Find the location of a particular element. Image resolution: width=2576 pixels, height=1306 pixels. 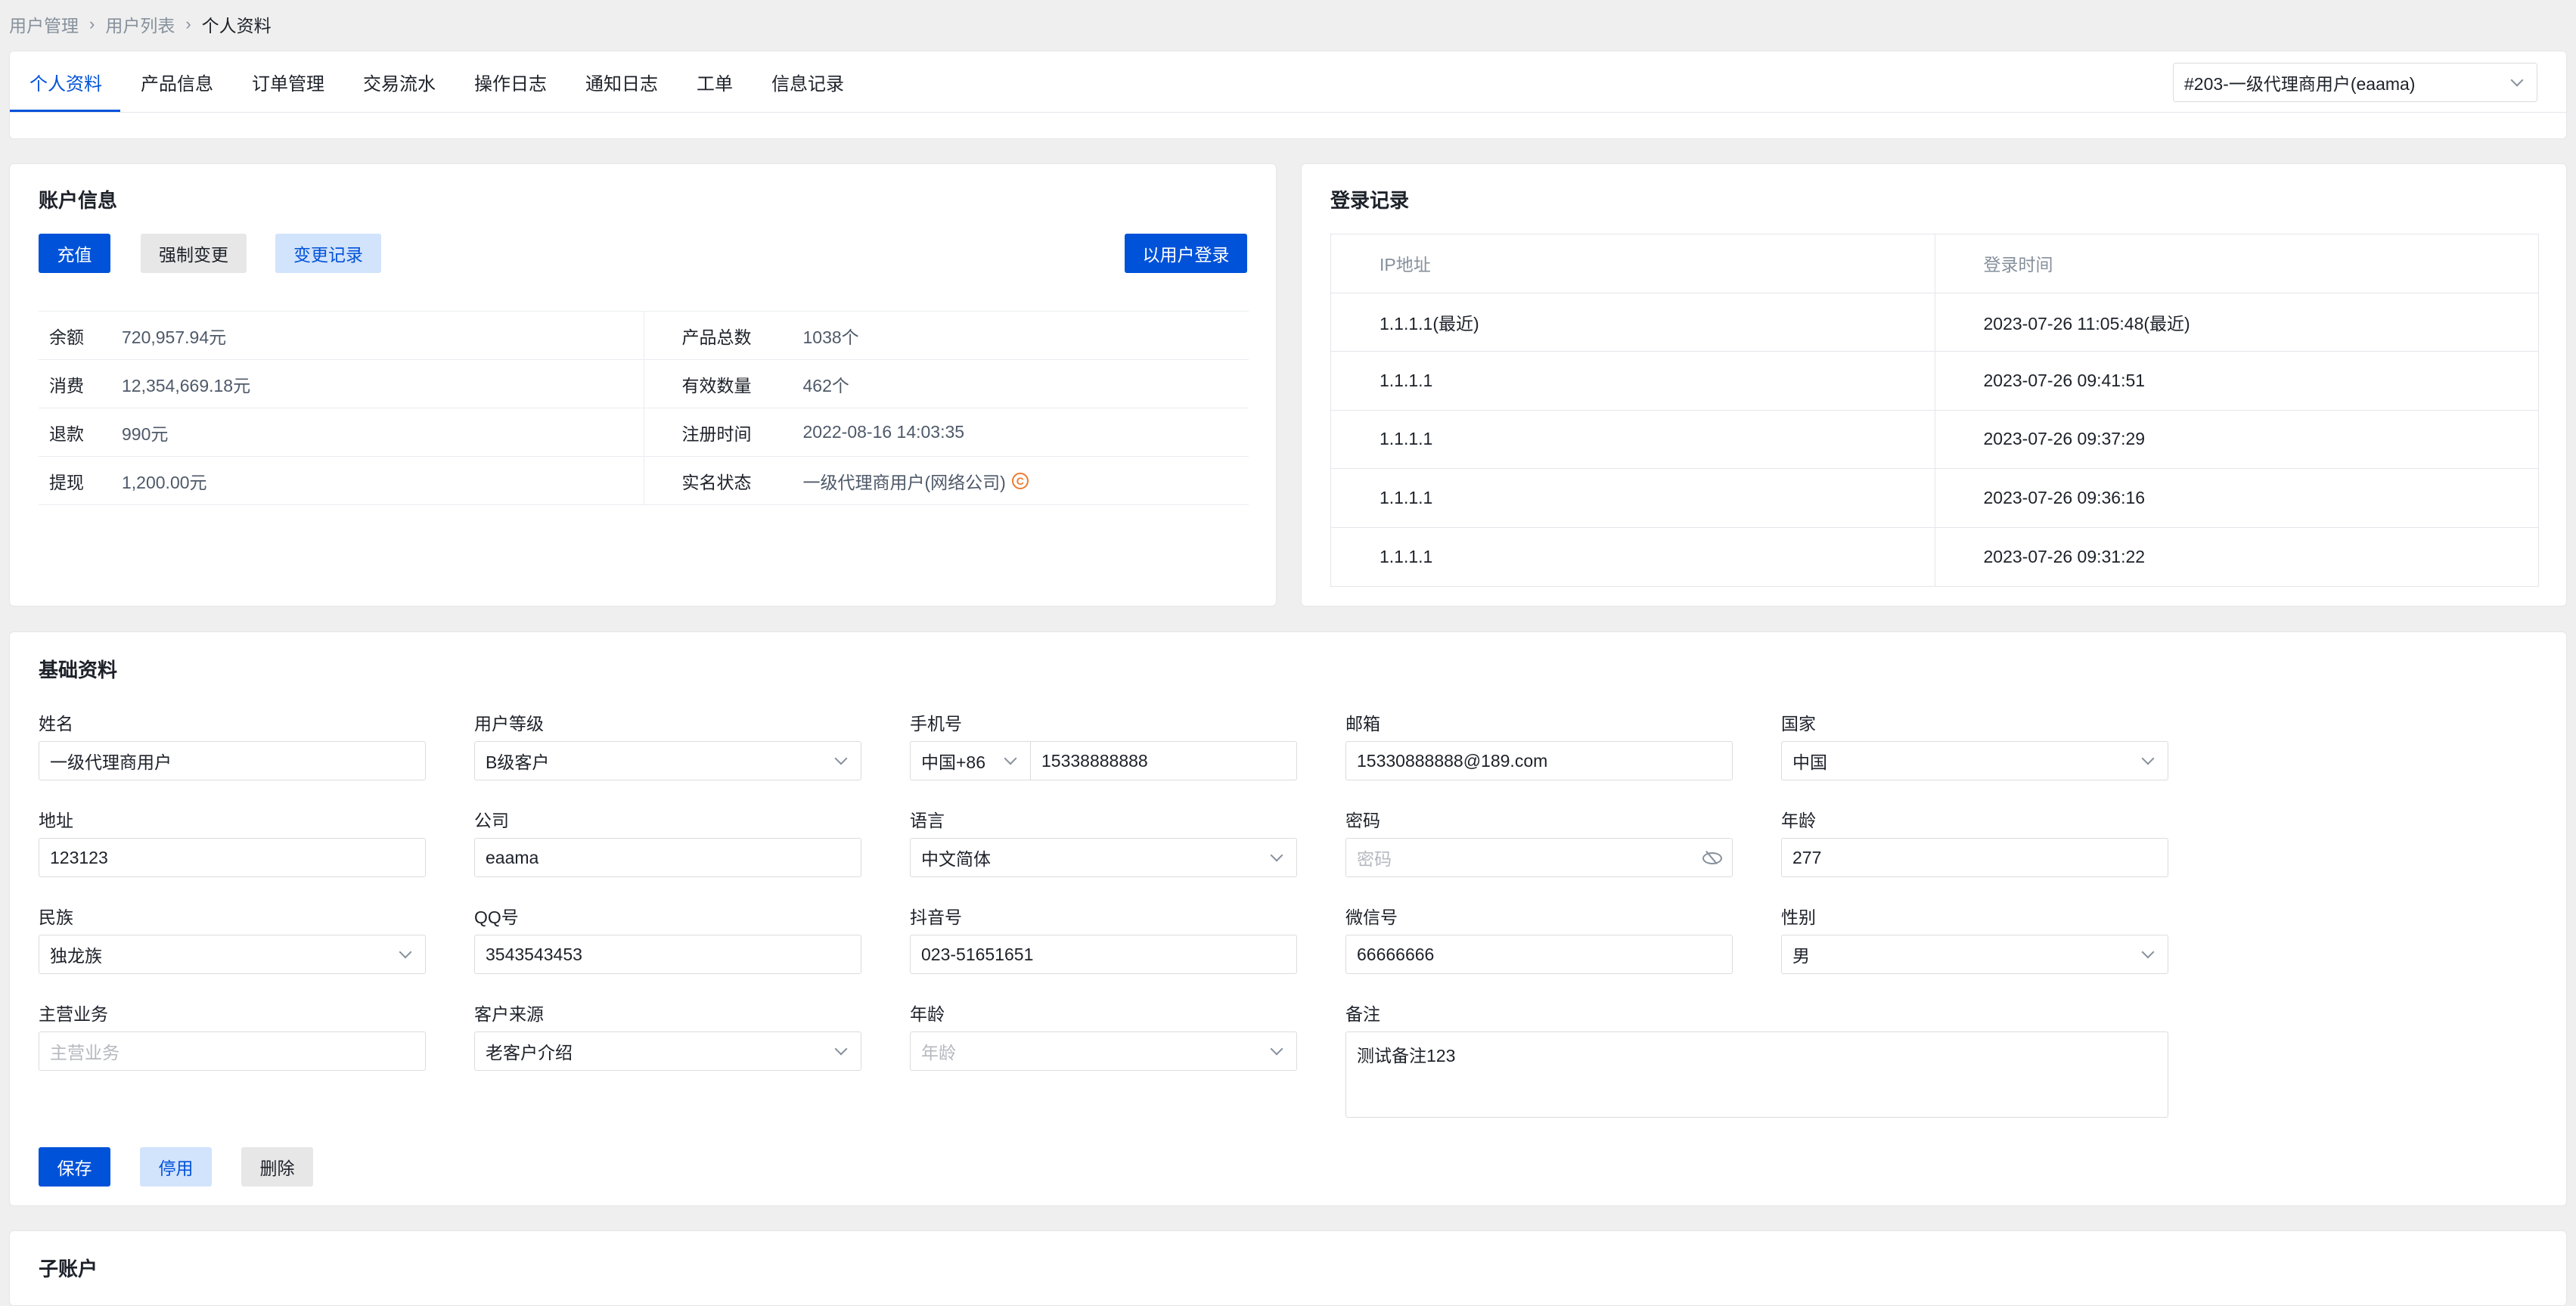

change-log-button: 变更记录 is located at coordinates (328, 254).